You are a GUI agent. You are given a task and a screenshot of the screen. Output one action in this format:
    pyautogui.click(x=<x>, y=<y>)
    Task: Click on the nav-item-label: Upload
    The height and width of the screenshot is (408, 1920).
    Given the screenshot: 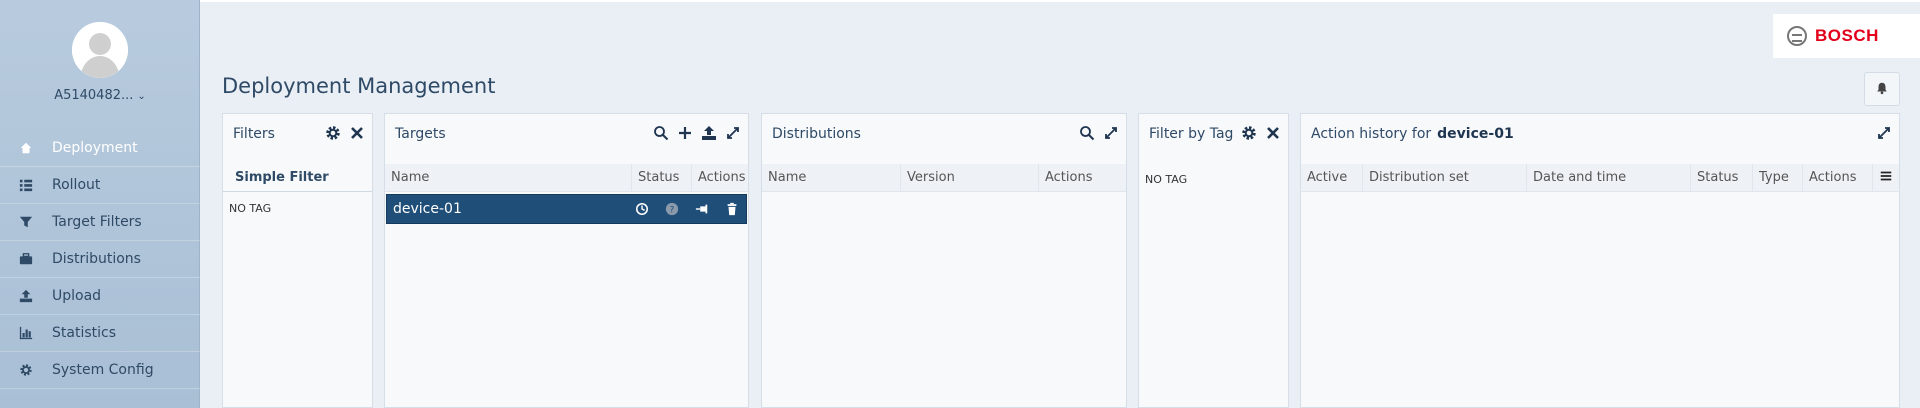 What is the action you would take?
    pyautogui.click(x=77, y=296)
    